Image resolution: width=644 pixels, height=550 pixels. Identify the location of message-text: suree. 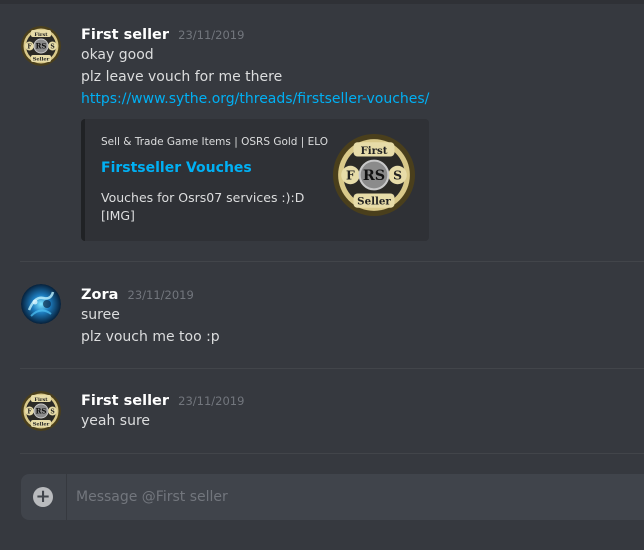
(100, 315).